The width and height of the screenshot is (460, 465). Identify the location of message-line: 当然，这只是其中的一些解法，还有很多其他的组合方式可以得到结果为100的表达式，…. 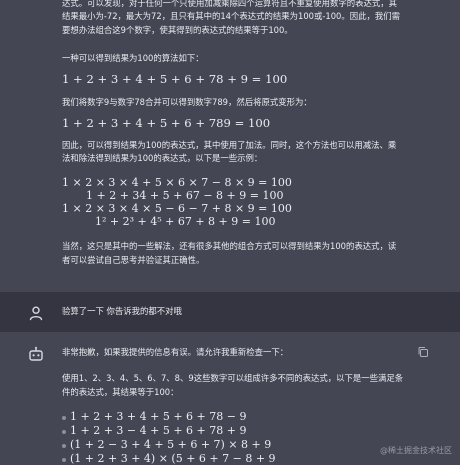
(229, 246).